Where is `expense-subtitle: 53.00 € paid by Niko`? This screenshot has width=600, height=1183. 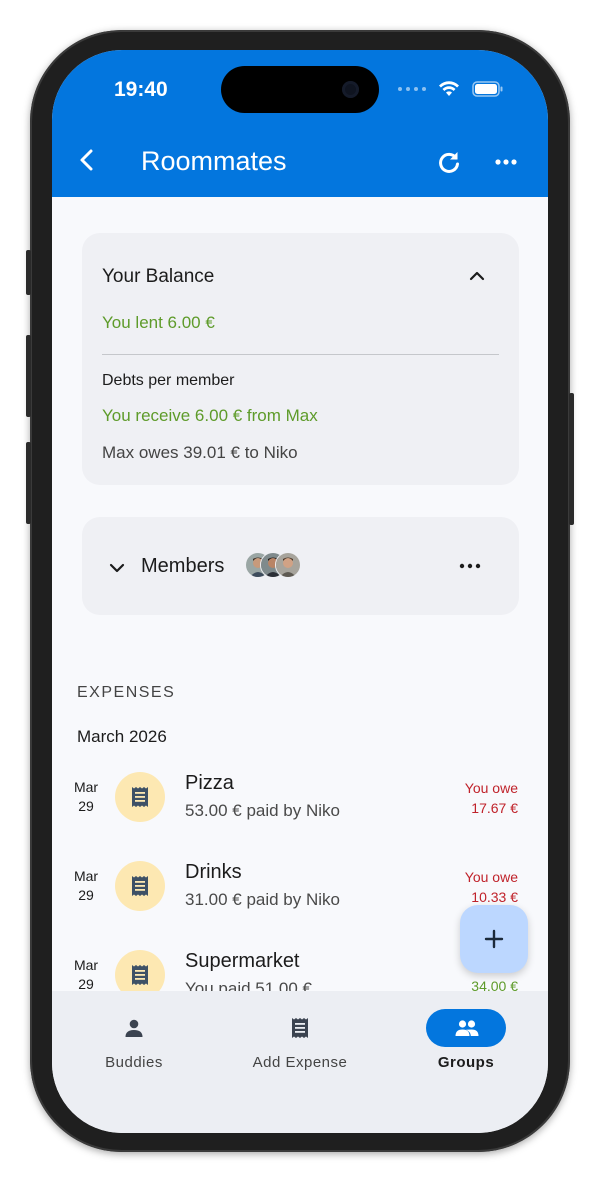
expense-subtitle: 53.00 € paid by Niko is located at coordinates (262, 810).